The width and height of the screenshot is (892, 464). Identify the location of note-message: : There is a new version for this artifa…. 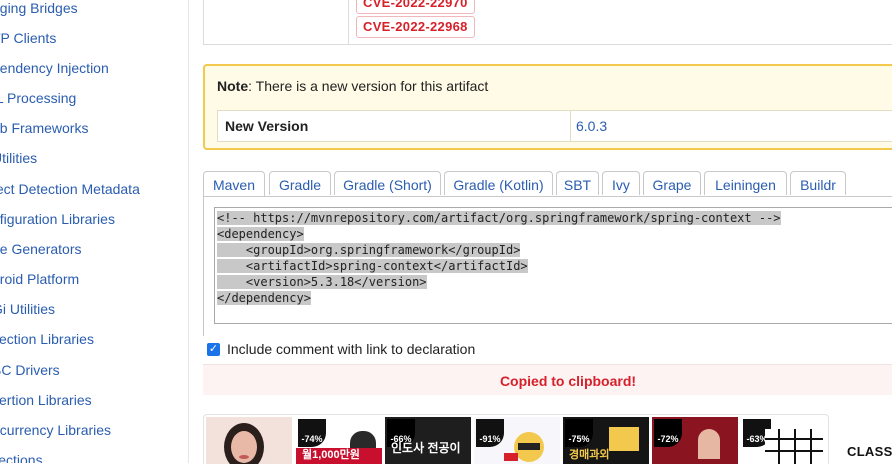
(368, 86).